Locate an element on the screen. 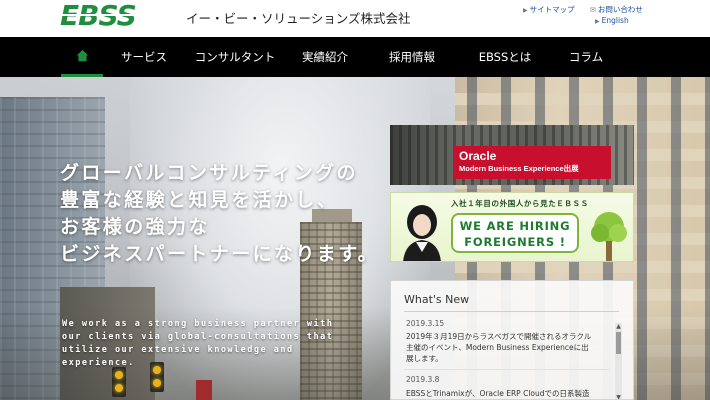  oracle-banner-subtitle: Modern Business Experience出展 is located at coordinates (519, 168).